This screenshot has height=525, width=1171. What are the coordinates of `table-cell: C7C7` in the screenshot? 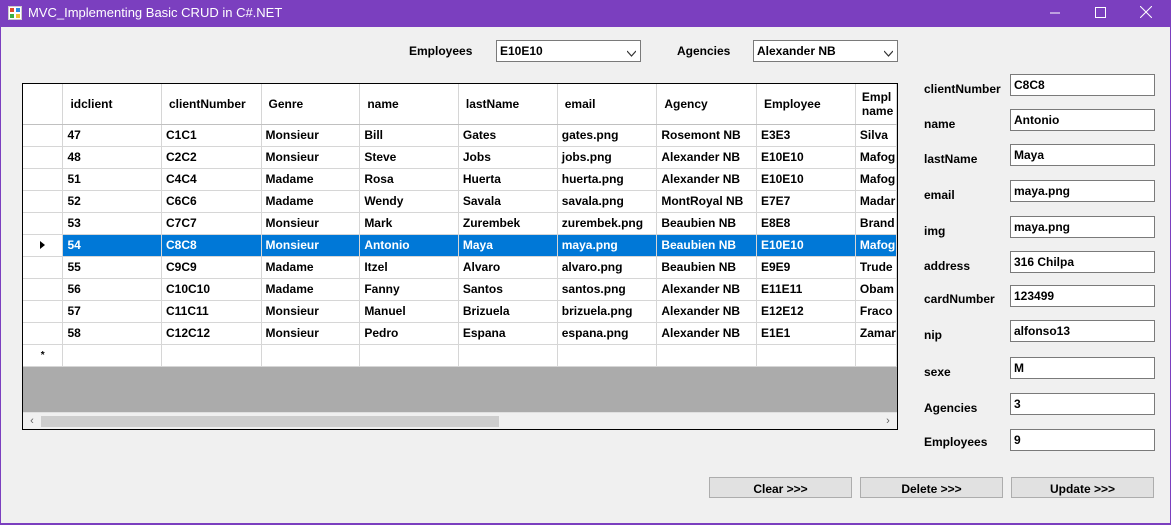 It's located at (211, 223).